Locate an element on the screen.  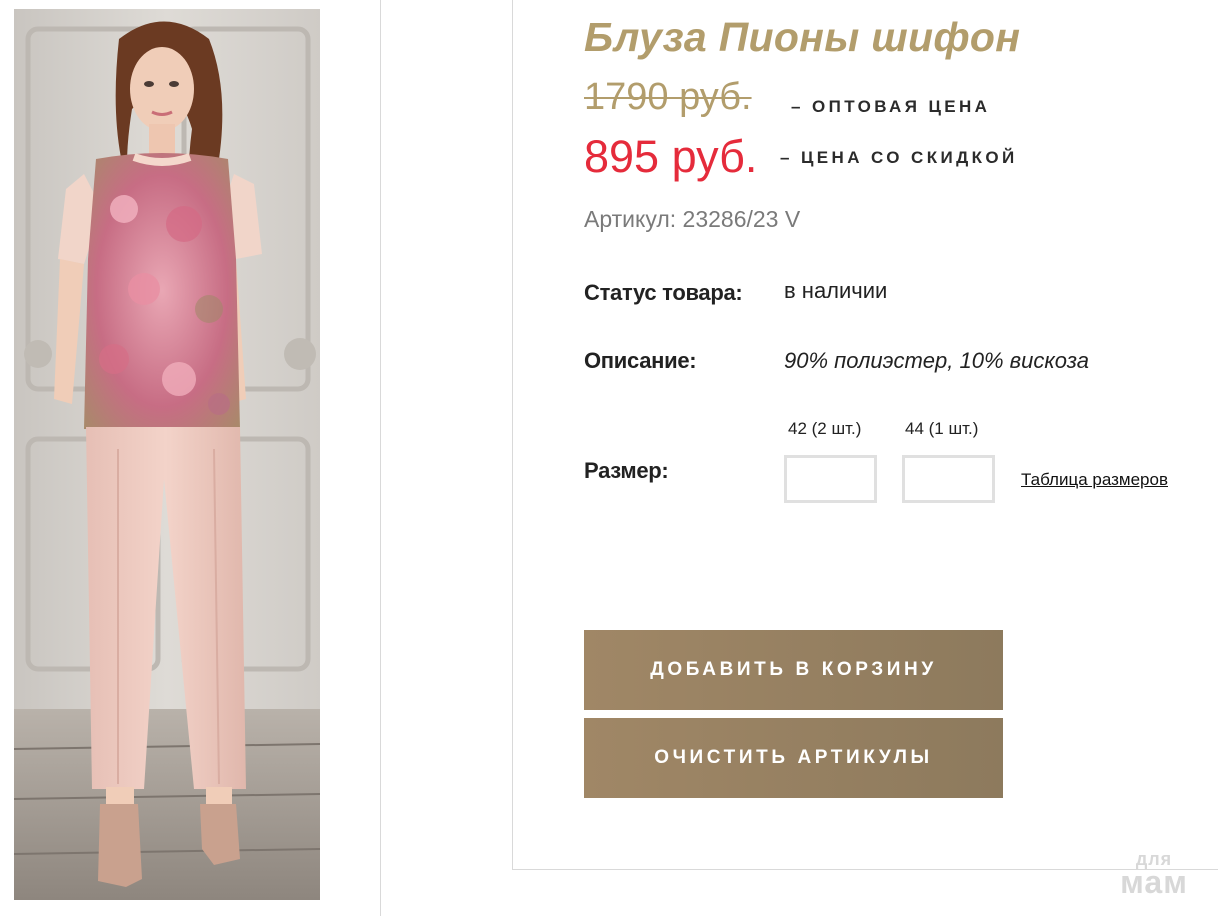
size-42-quantity-input is located at coordinates (830, 479).